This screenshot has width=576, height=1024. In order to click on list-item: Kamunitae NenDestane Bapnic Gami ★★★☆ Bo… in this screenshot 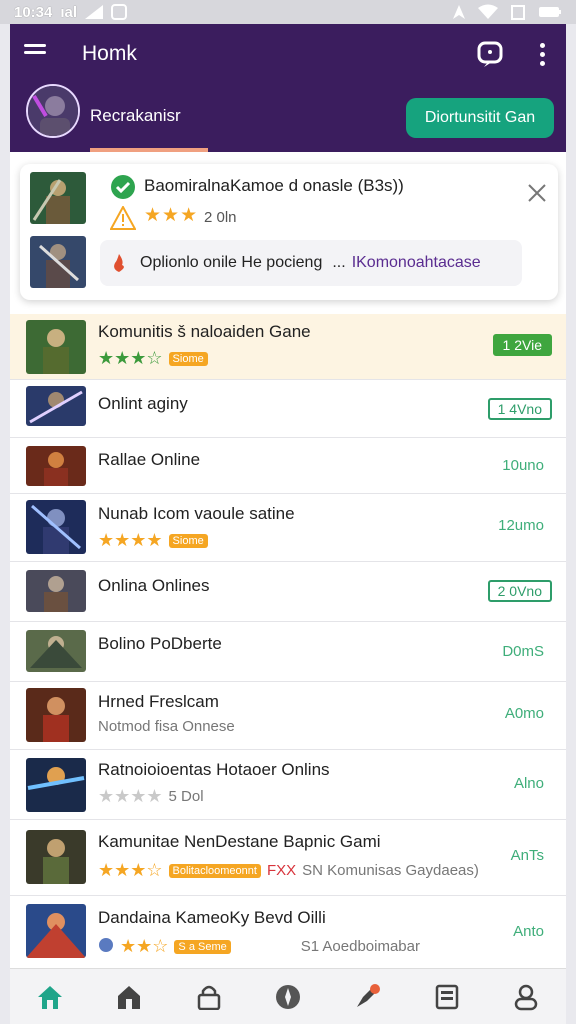, I will do `click(288, 858)`.